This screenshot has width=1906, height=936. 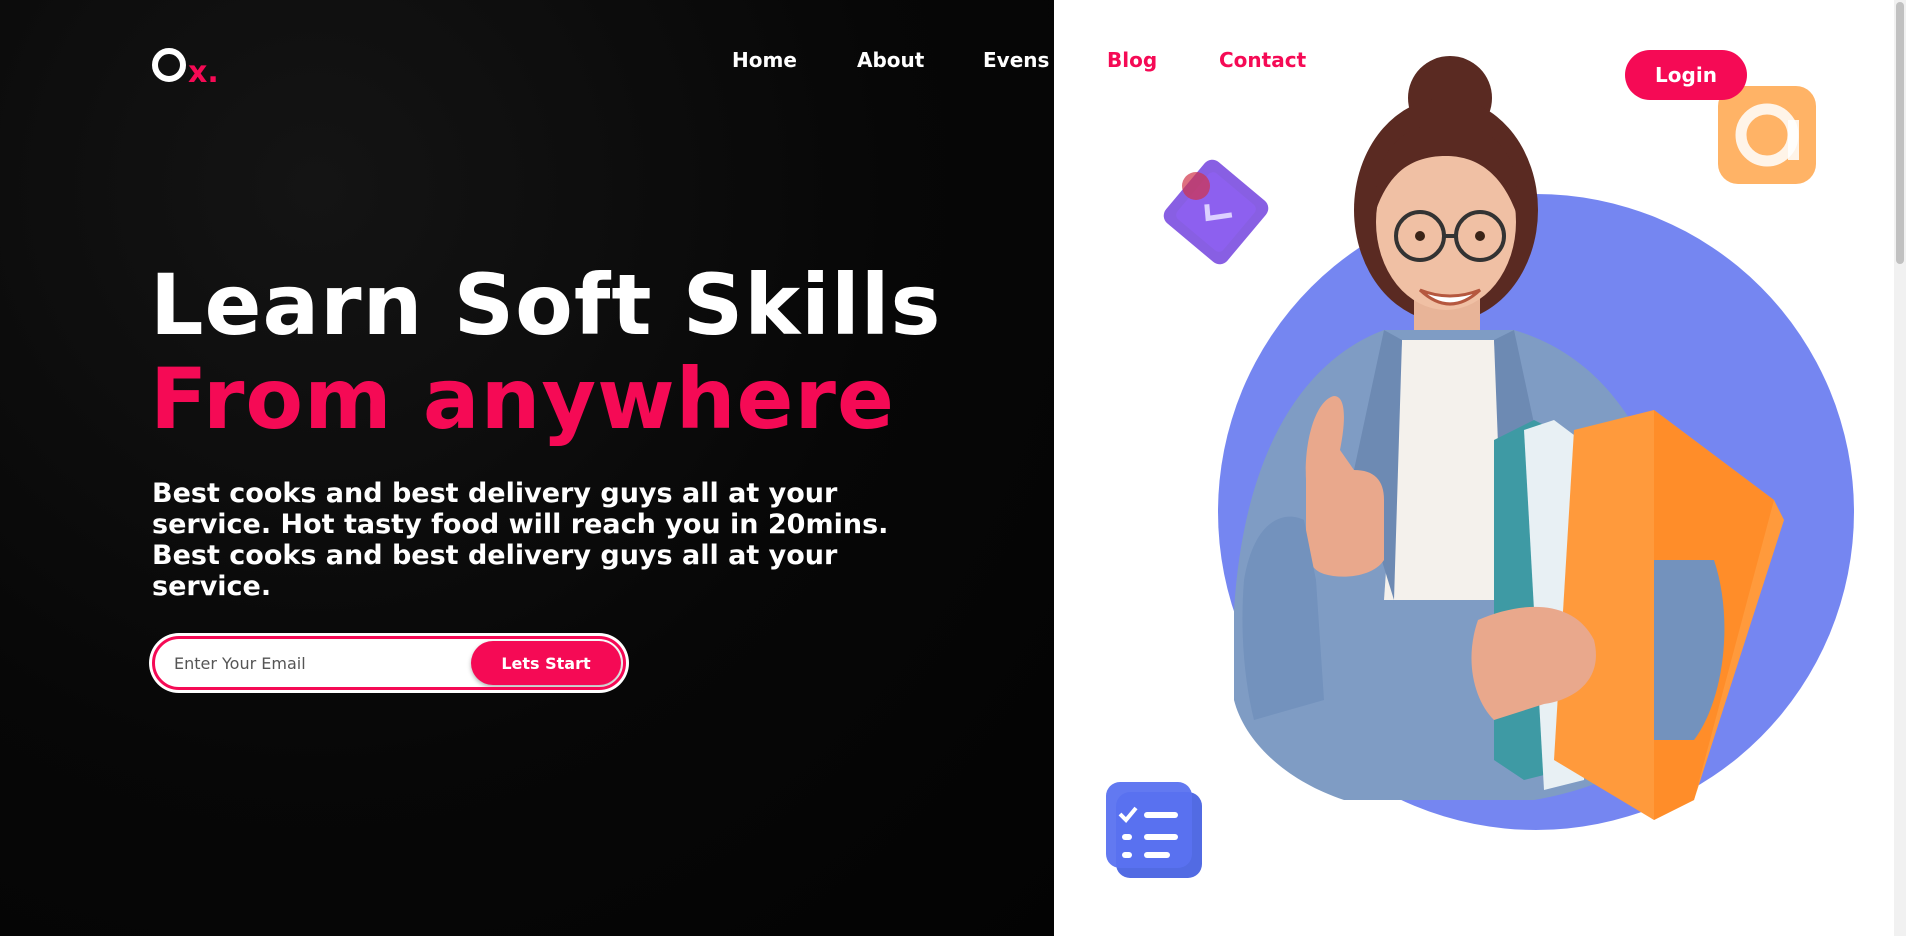 What do you see at coordinates (546, 663) in the screenshot?
I see `lets-start-button: Lets Start` at bounding box center [546, 663].